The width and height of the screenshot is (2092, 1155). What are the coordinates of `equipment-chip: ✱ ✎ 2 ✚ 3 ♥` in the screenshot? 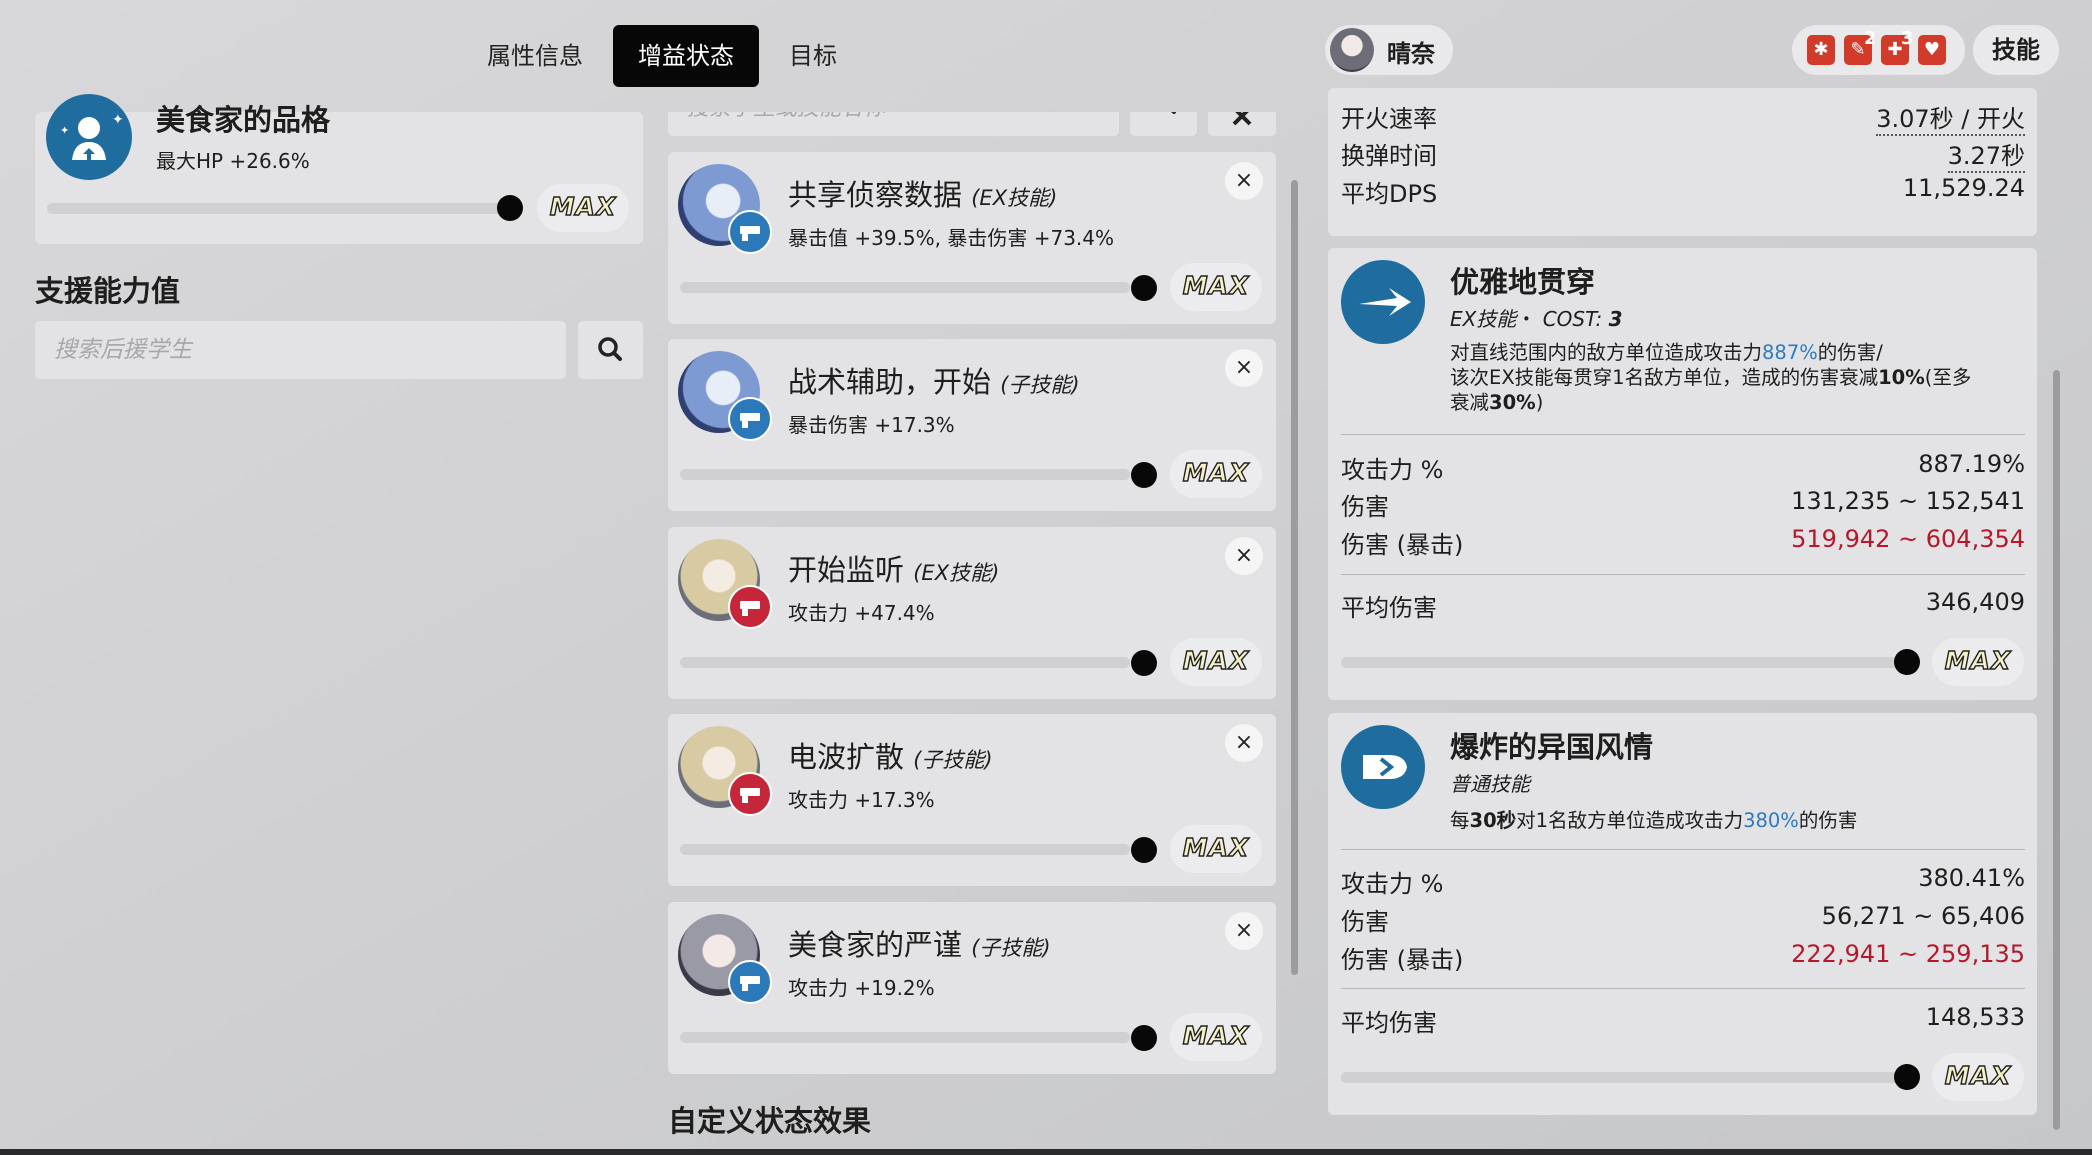 It's located at (1878, 50).